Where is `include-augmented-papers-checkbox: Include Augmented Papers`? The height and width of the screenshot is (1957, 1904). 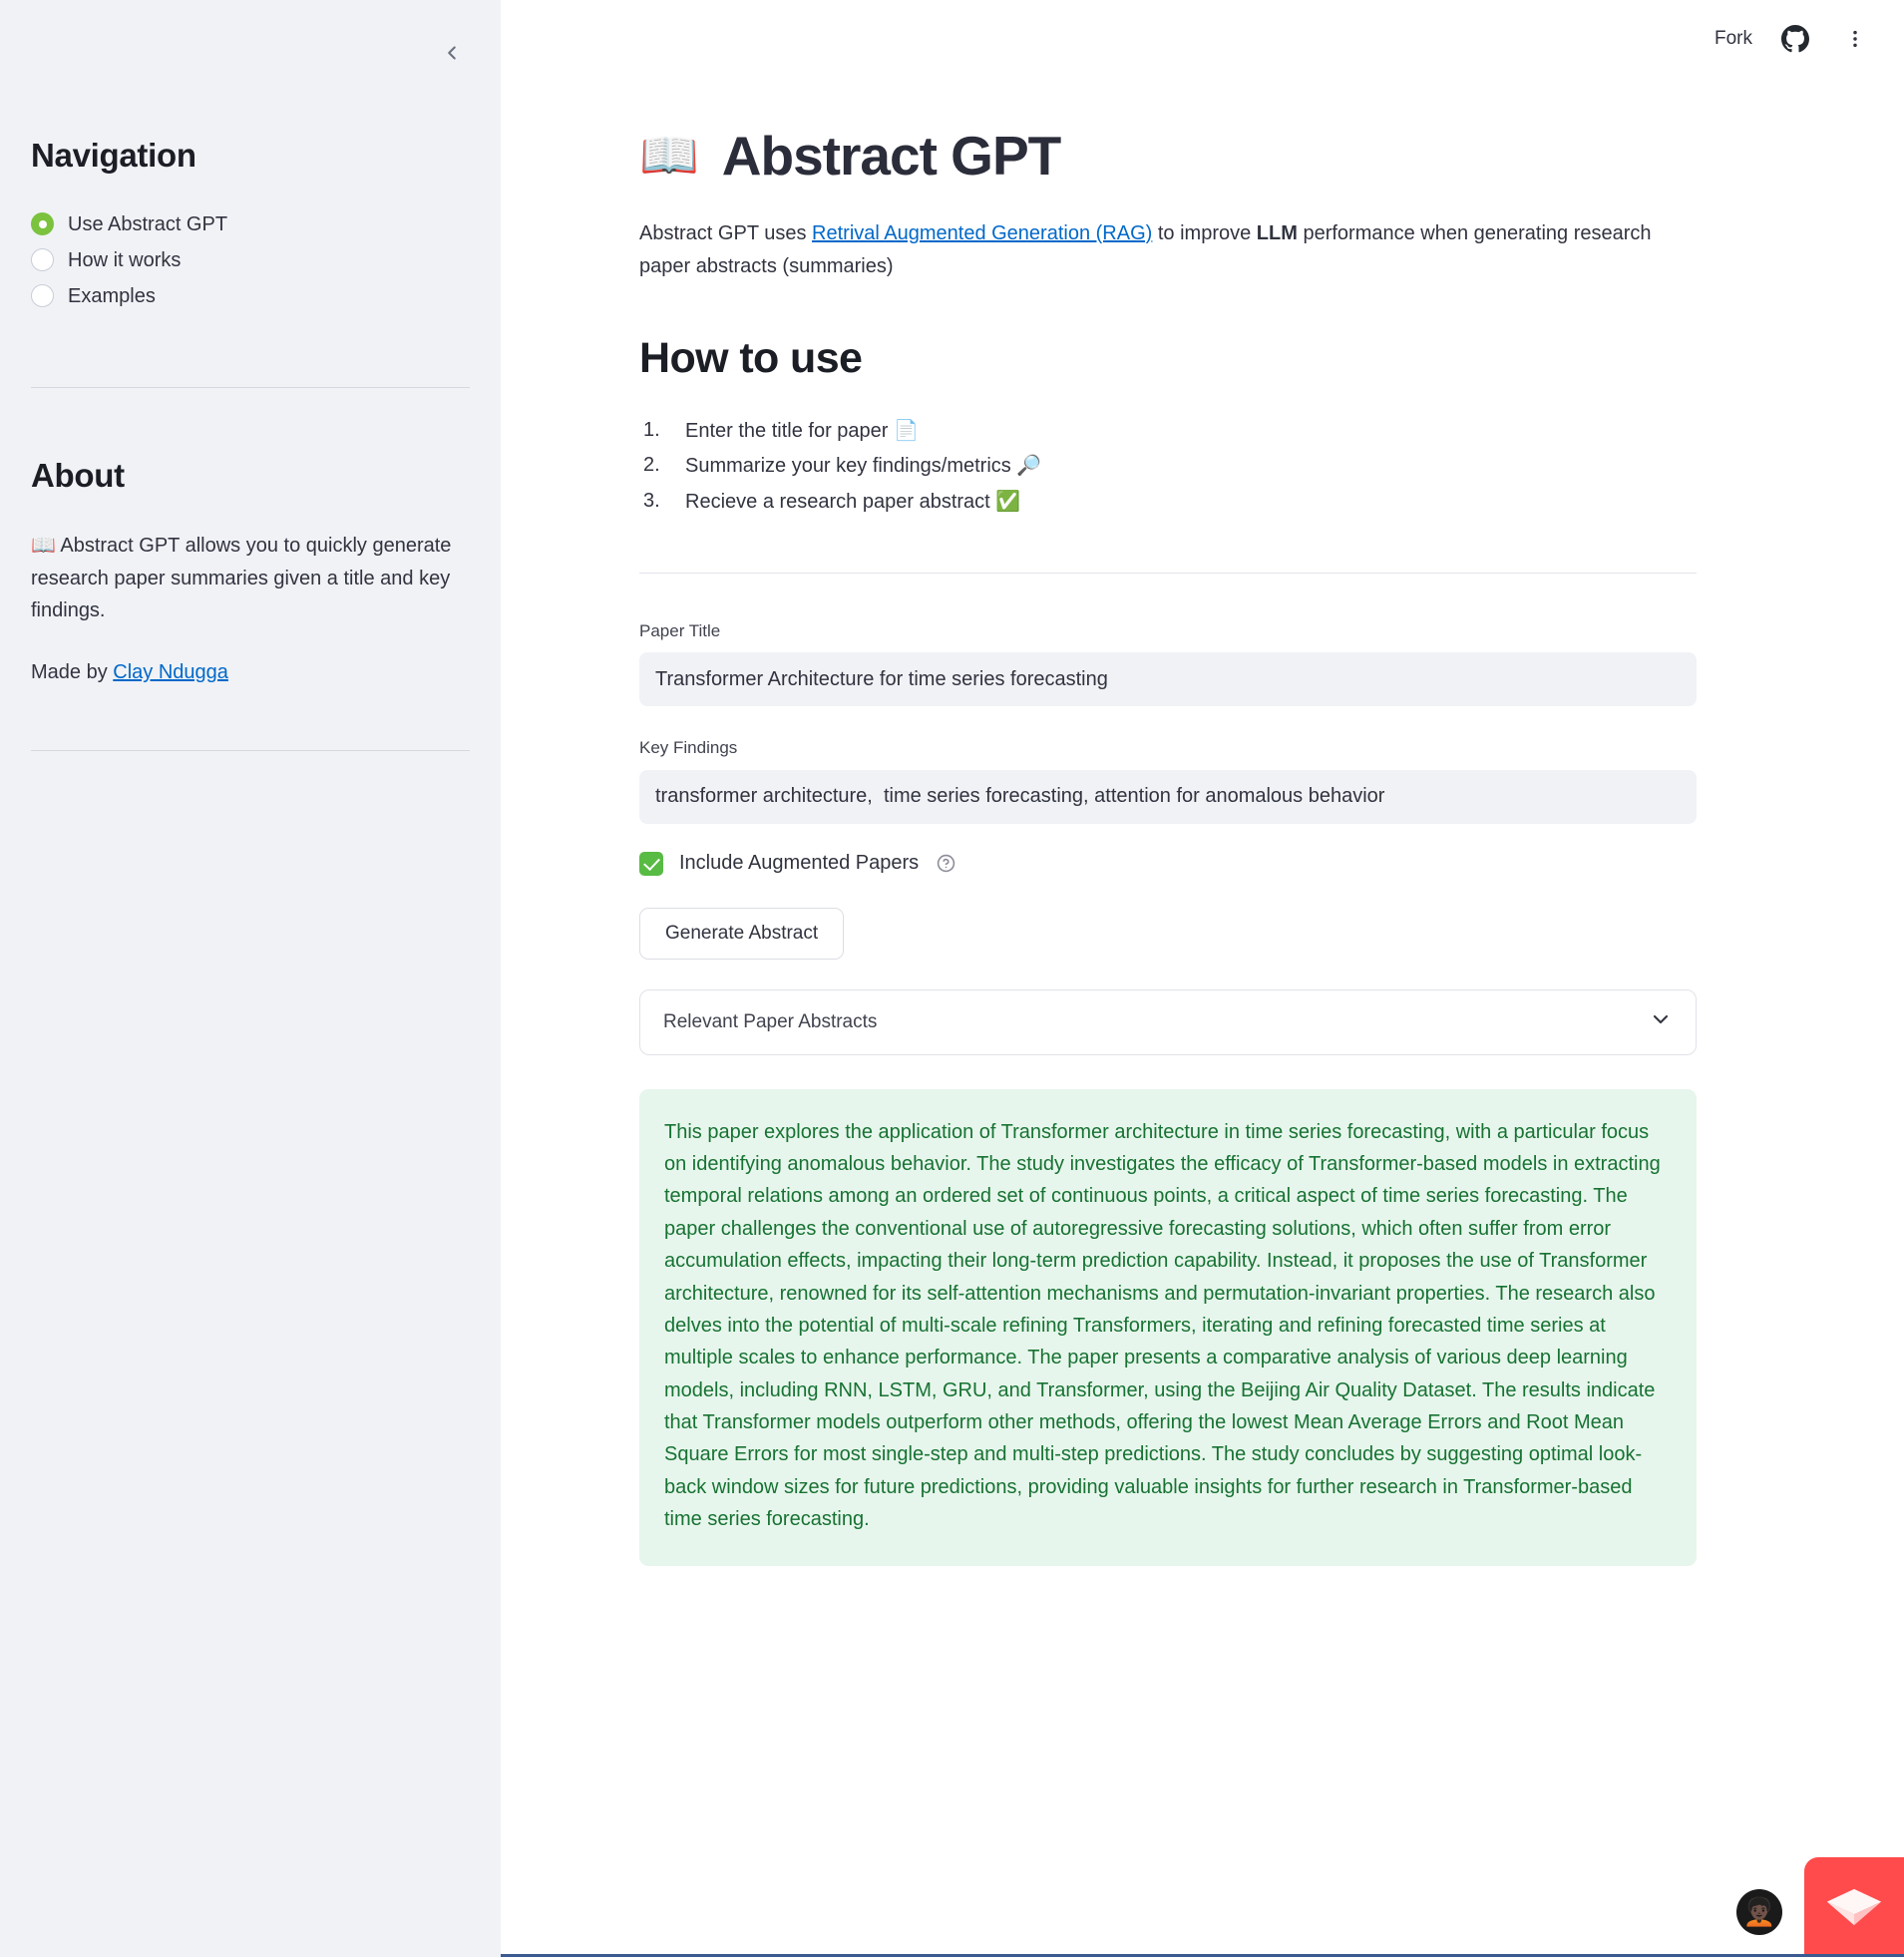
include-augmented-papers-checkbox: Include Augmented Papers is located at coordinates (1168, 863).